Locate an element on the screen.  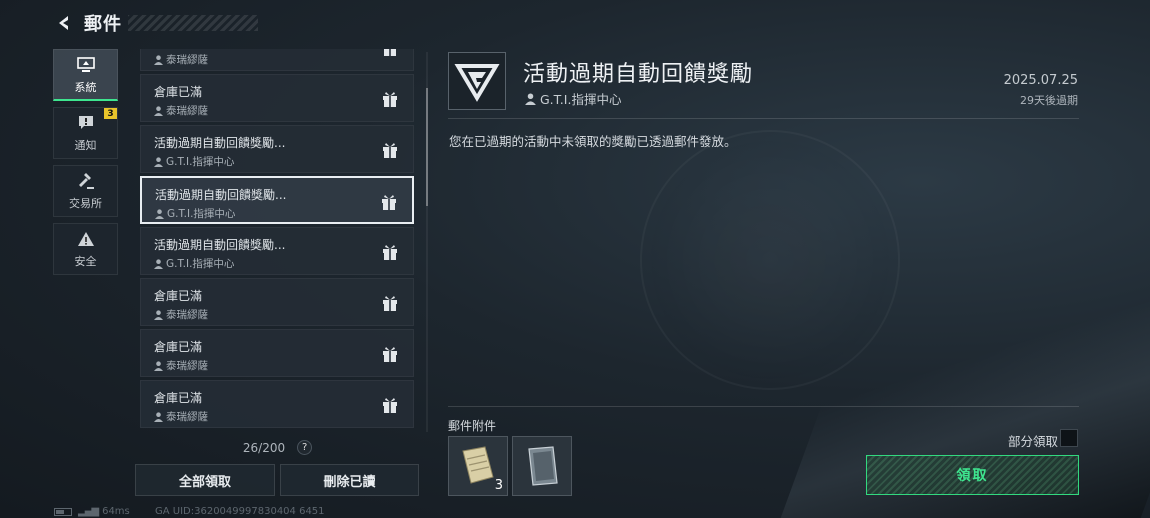
help-icon: ? is located at coordinates (305, 447).